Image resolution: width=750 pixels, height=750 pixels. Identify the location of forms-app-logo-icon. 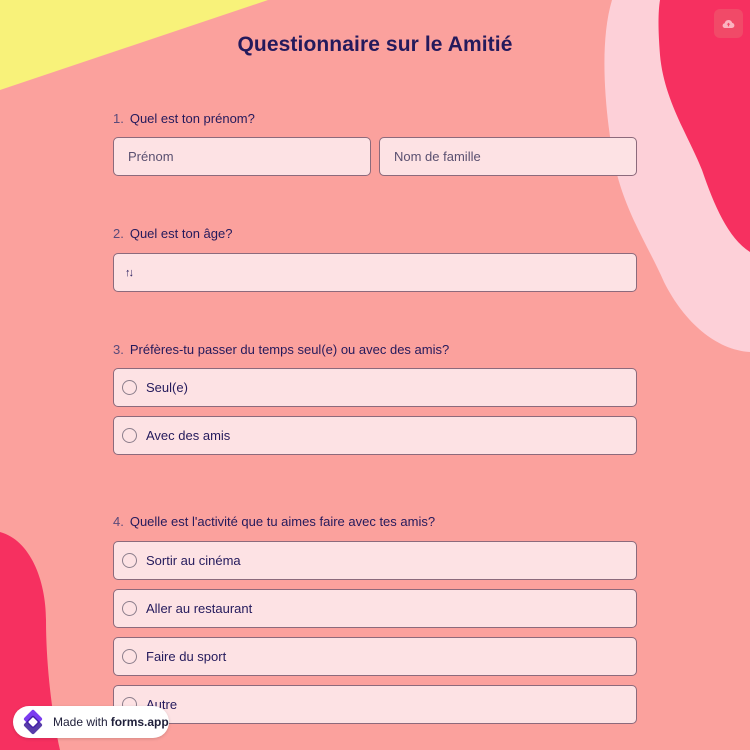
(33, 722).